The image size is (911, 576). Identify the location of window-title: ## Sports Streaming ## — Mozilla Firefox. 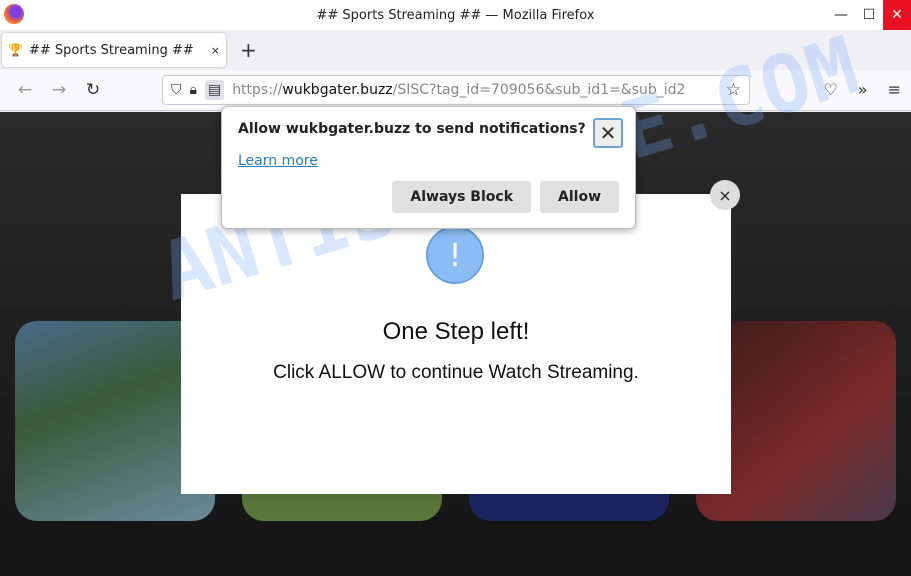
(455, 15).